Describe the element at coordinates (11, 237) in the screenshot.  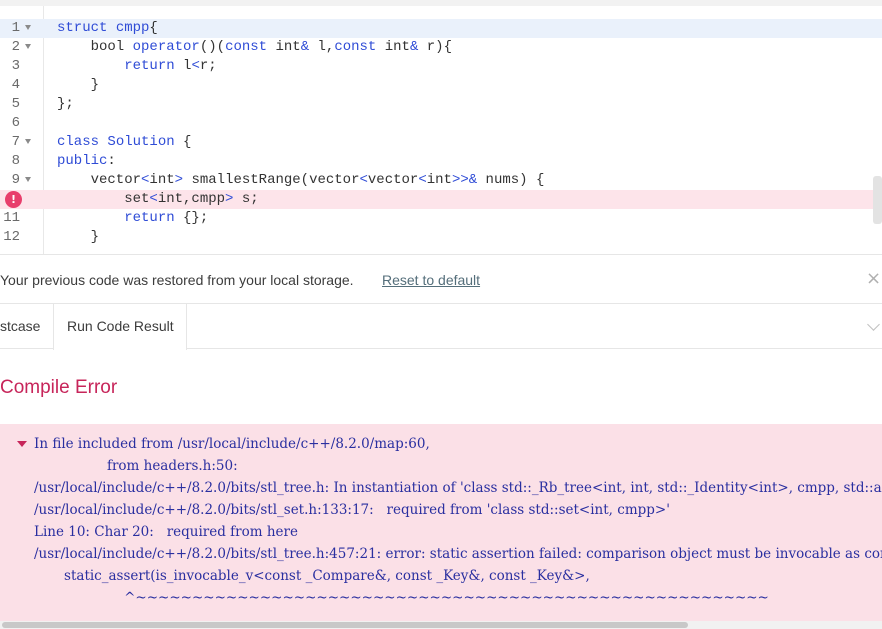
I see `line-number: 12` at that location.